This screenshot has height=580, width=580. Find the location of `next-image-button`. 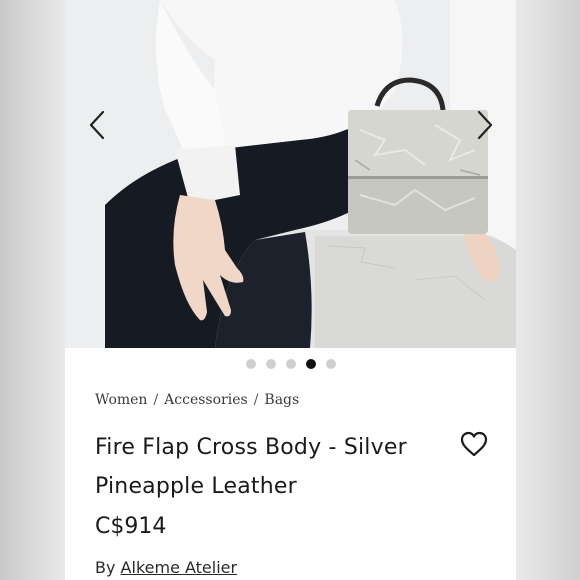

next-image-button is located at coordinates (485, 125).